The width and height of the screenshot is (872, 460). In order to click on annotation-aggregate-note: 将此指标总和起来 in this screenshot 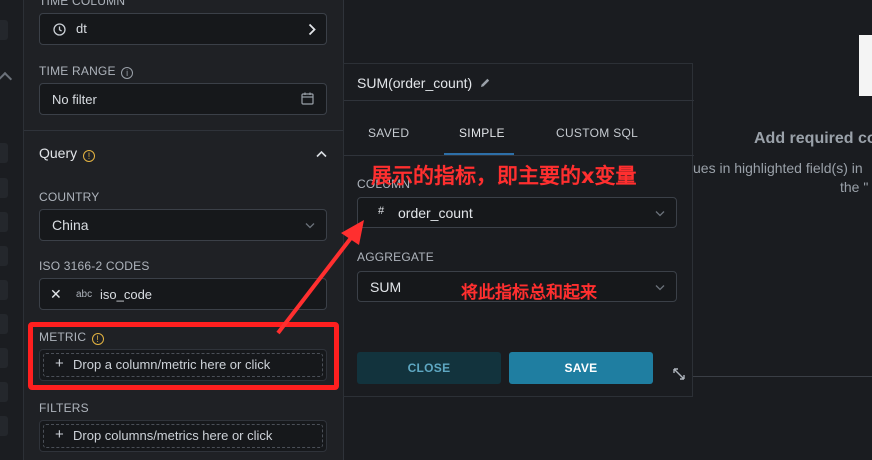, I will do `click(529, 293)`.